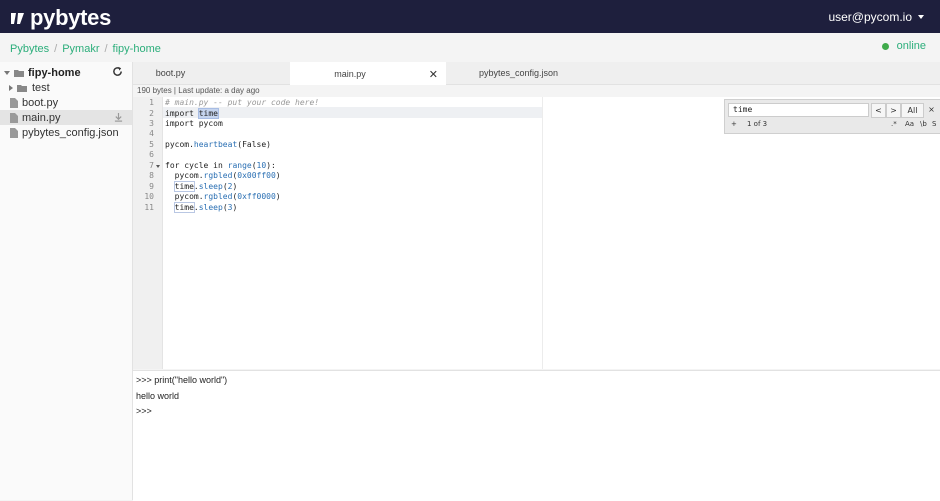  Describe the element at coordinates (198, 90) in the screenshot. I see `file-info: 190 bytes | Last update: a day ago` at that location.